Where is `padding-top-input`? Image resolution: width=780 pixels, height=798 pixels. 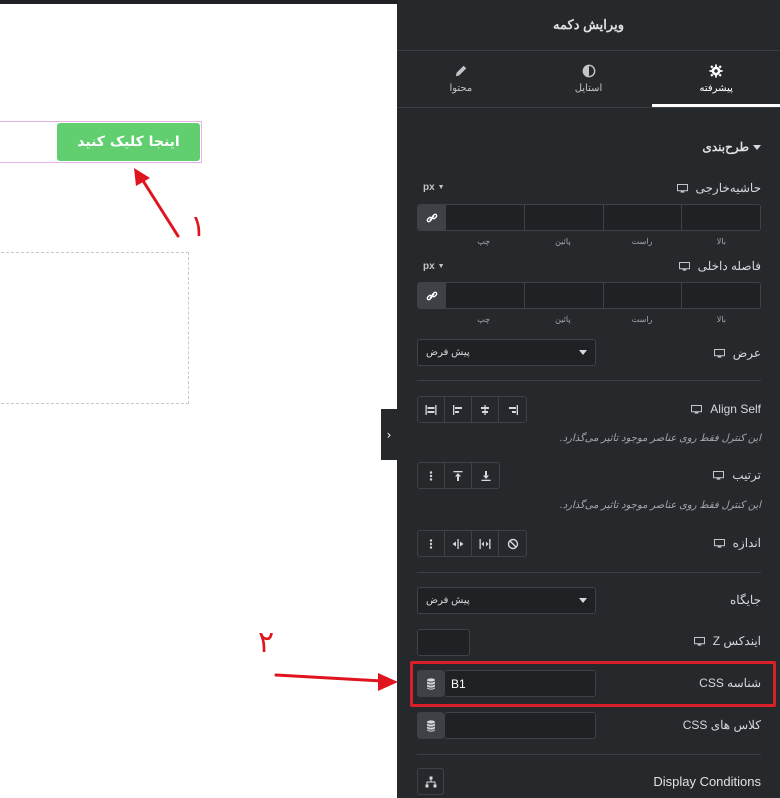
padding-top-input is located at coordinates (720, 295).